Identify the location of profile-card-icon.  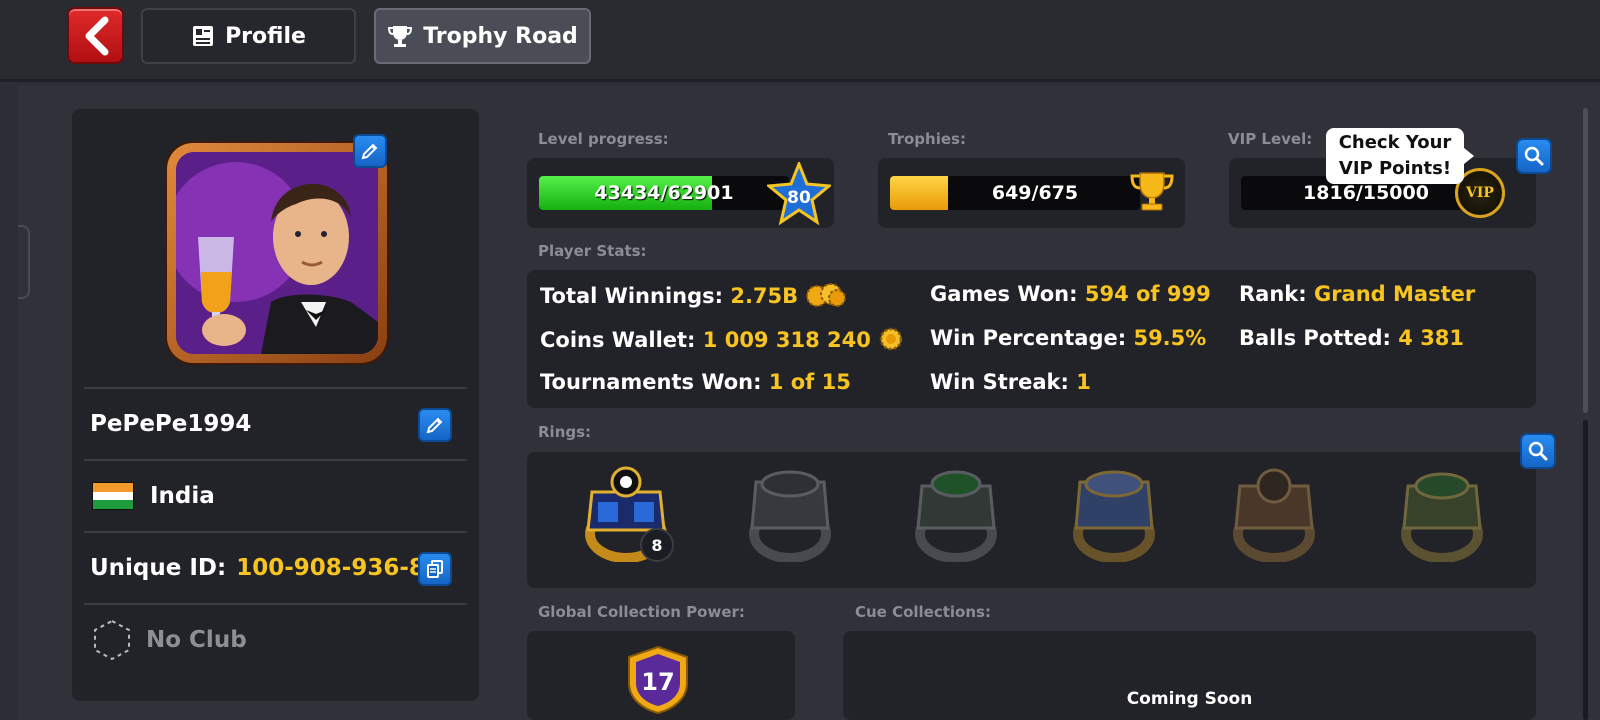
(203, 36).